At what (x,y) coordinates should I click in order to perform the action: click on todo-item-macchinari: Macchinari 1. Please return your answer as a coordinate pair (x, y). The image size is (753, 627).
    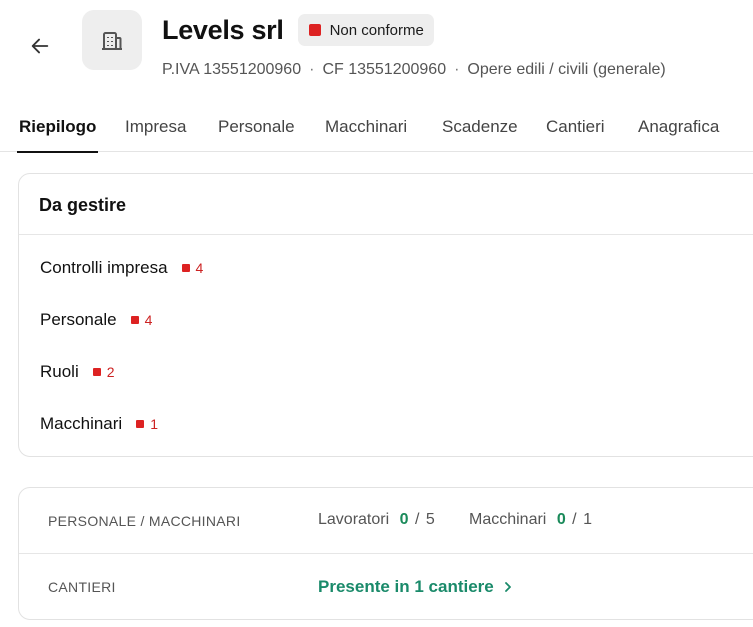
    Looking at the image, I should click on (99, 424).